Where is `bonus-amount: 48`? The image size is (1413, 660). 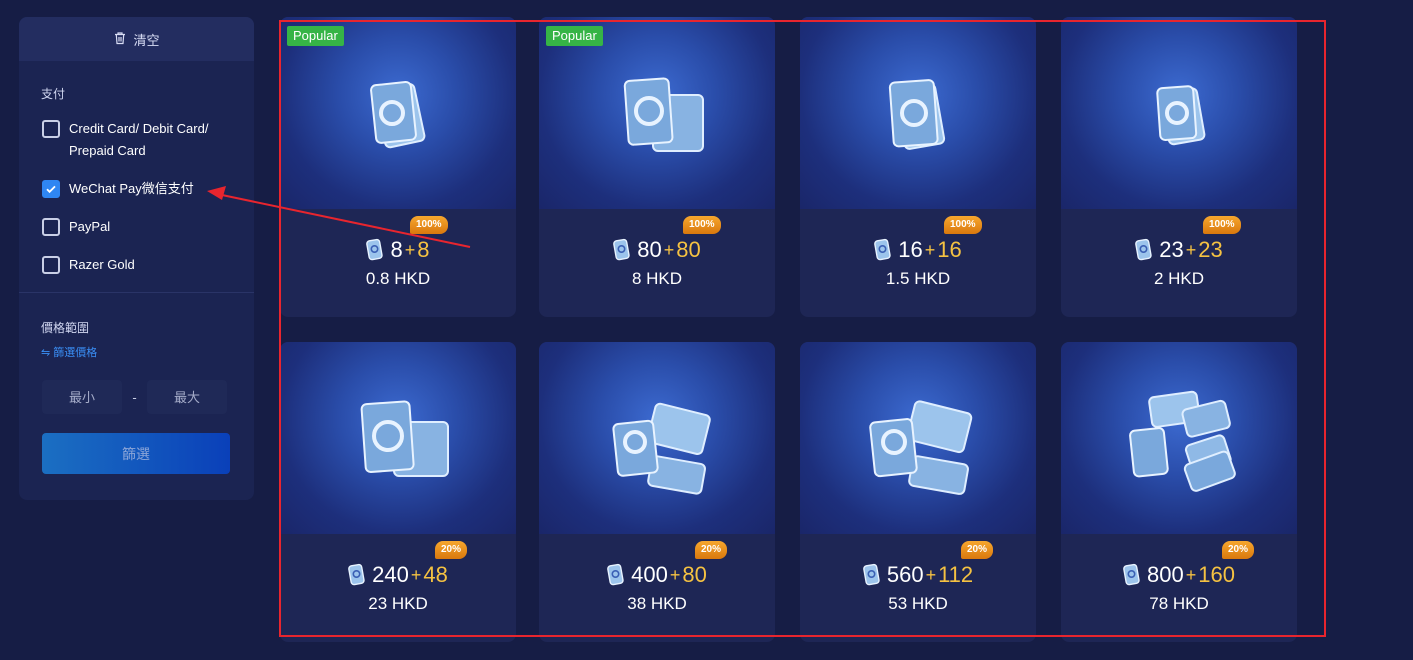 bonus-amount: 48 is located at coordinates (435, 574).